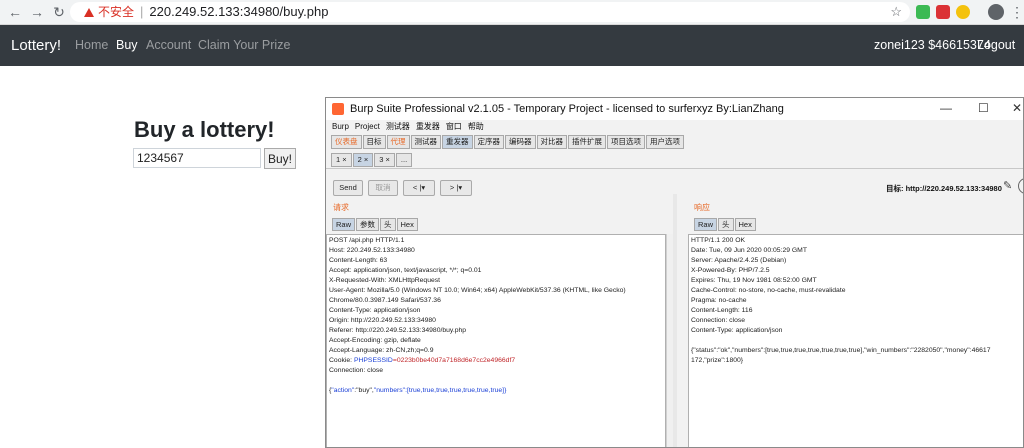  Describe the element at coordinates (476, 126) in the screenshot. I see `menu-help: 帮助` at that location.